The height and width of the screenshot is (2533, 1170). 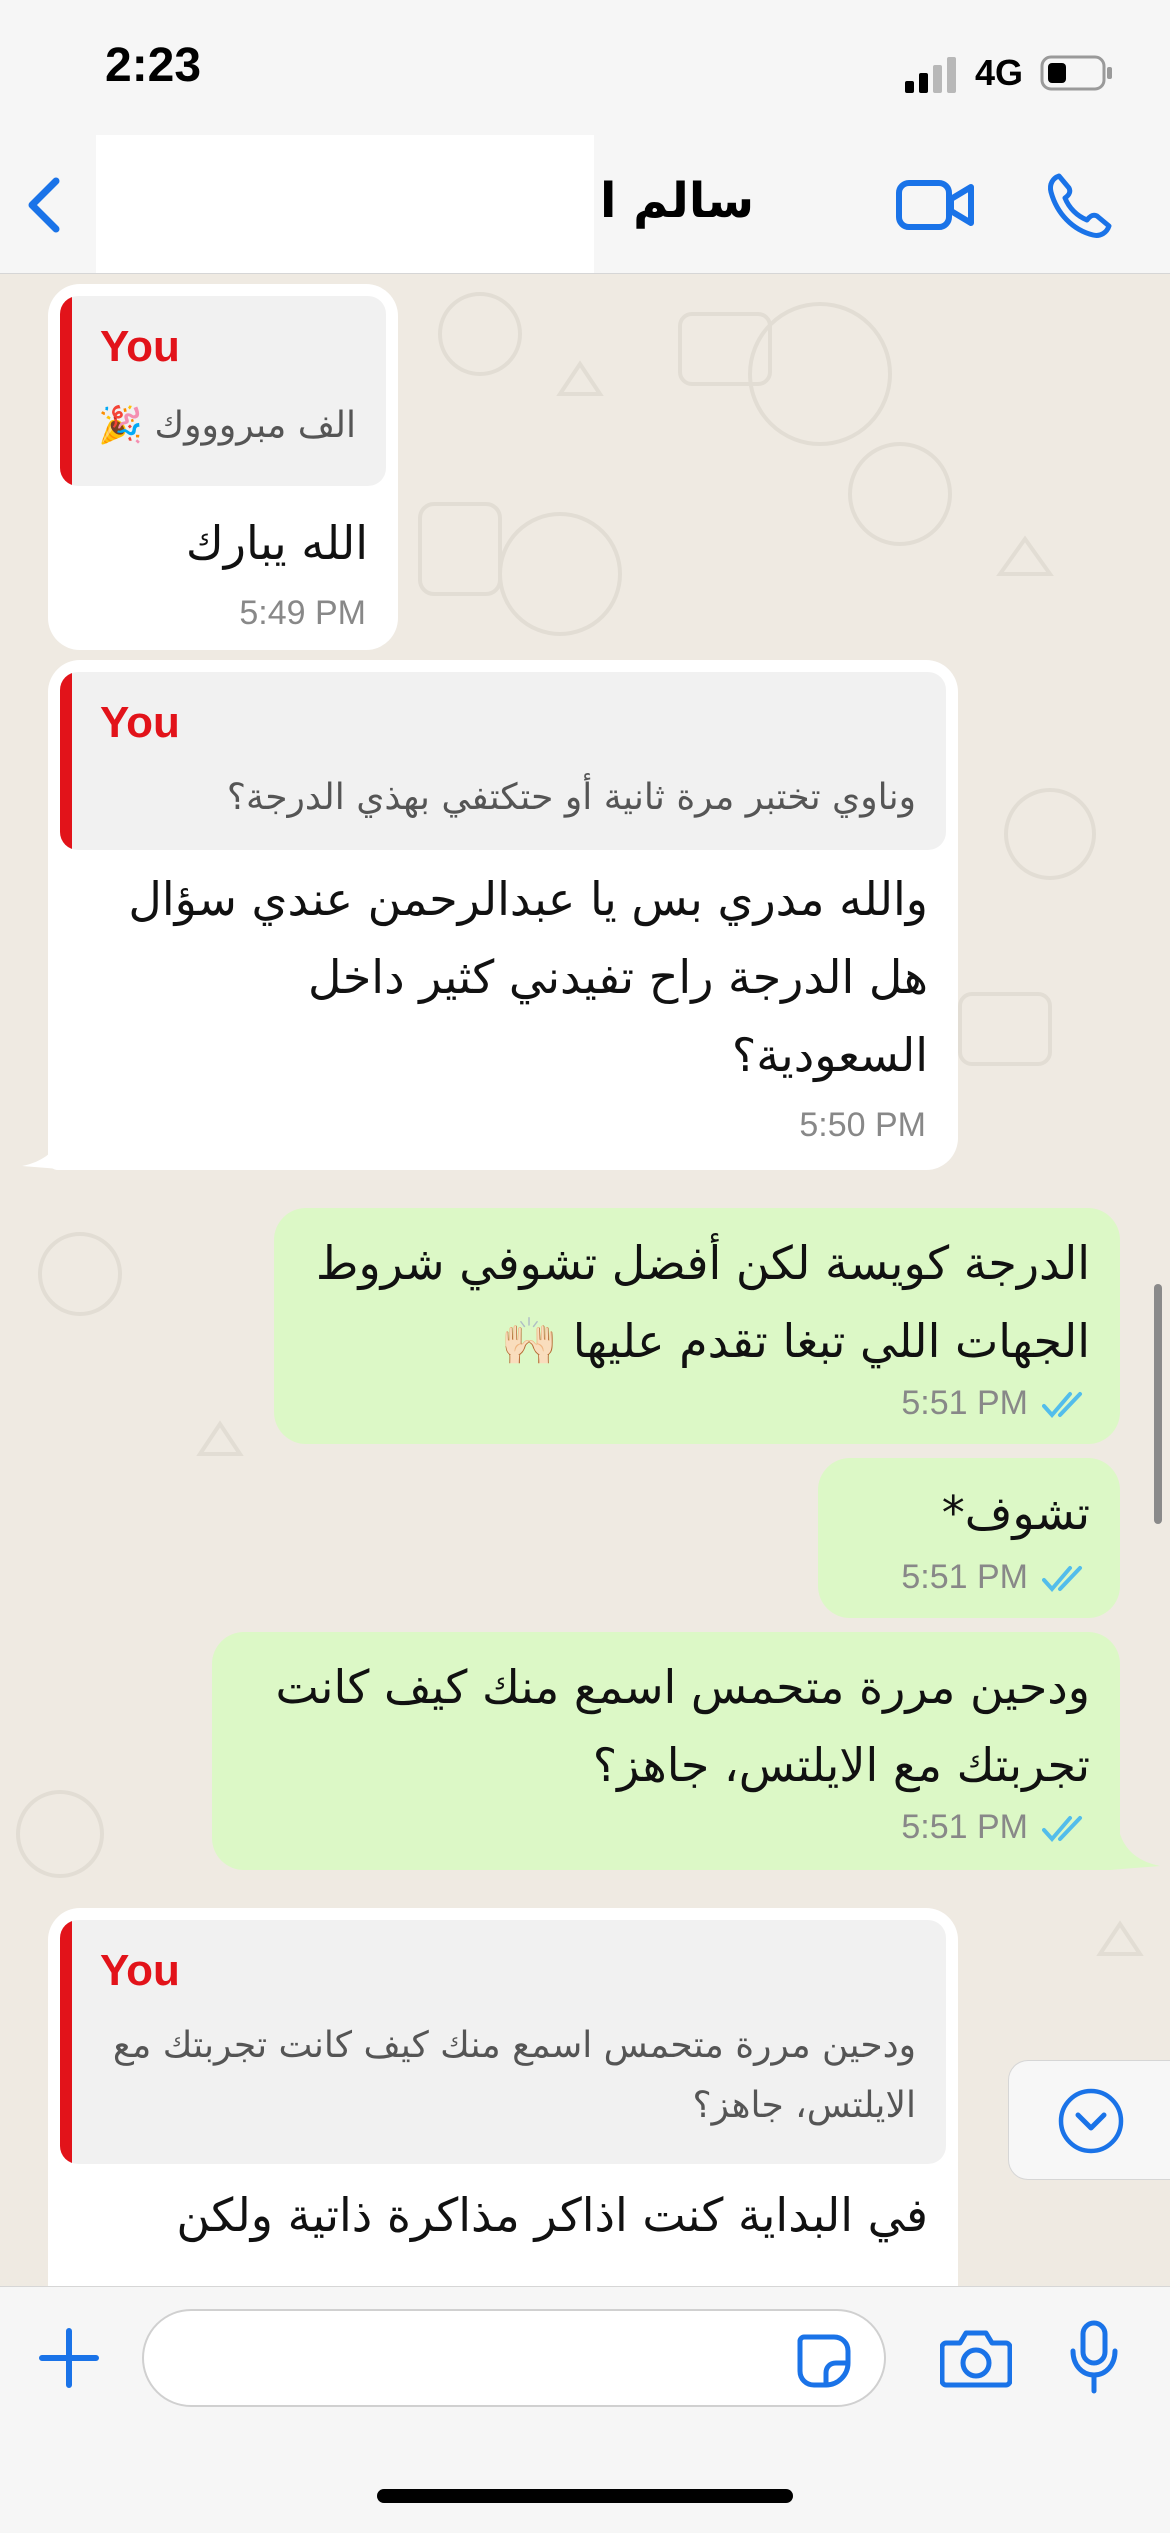 I want to click on scrollbar, so click(x=1158, y=1404).